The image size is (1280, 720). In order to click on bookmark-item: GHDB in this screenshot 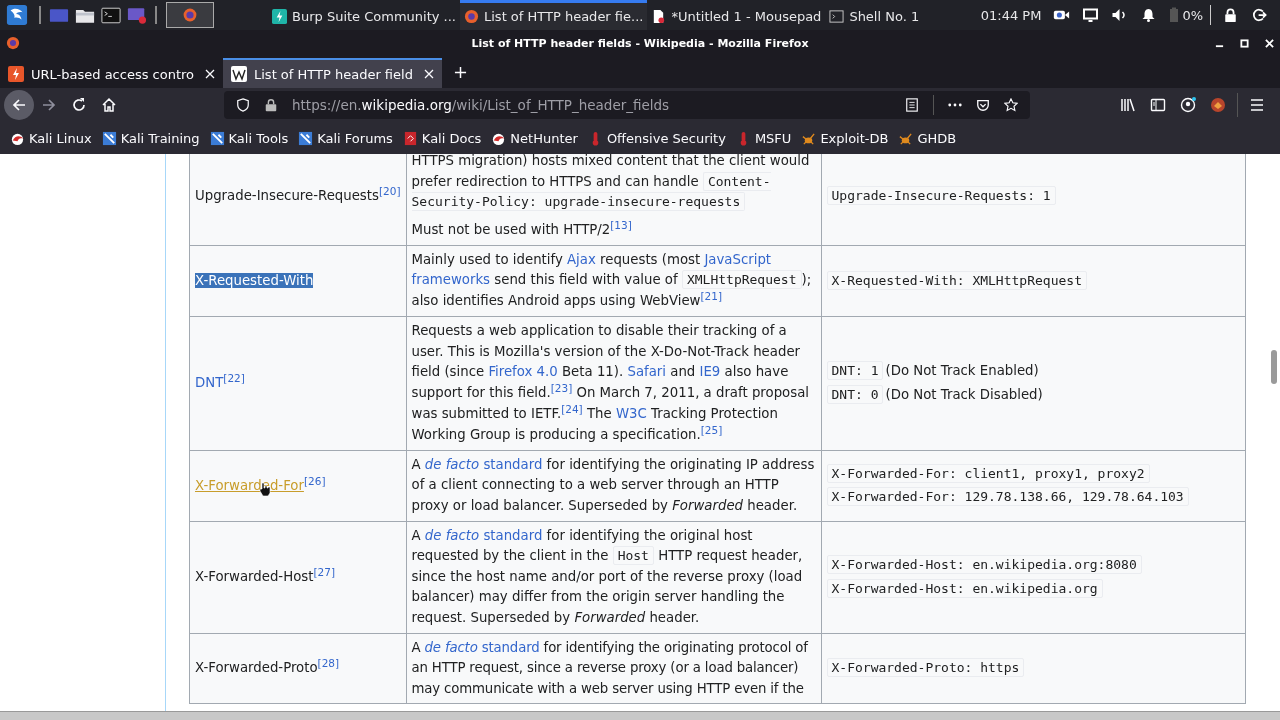, I will do `click(927, 138)`.